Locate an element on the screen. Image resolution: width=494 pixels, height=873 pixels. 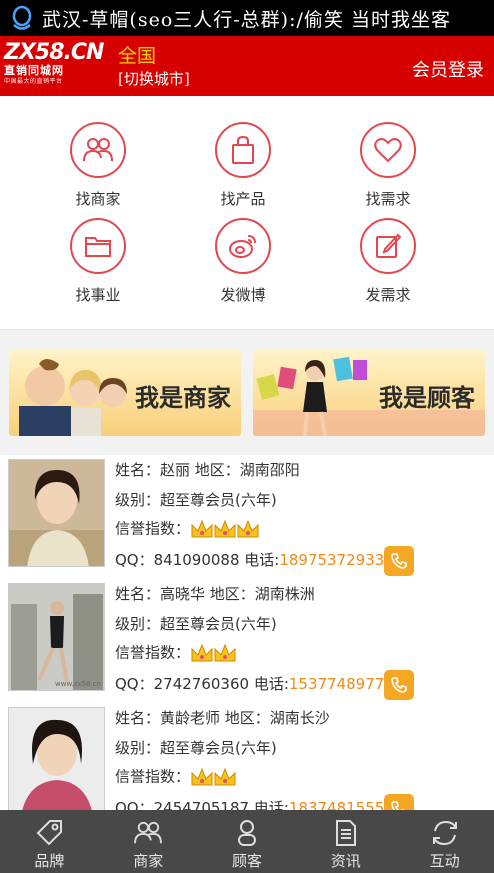
grid-item-label: 发微博 is located at coordinates (243, 295).